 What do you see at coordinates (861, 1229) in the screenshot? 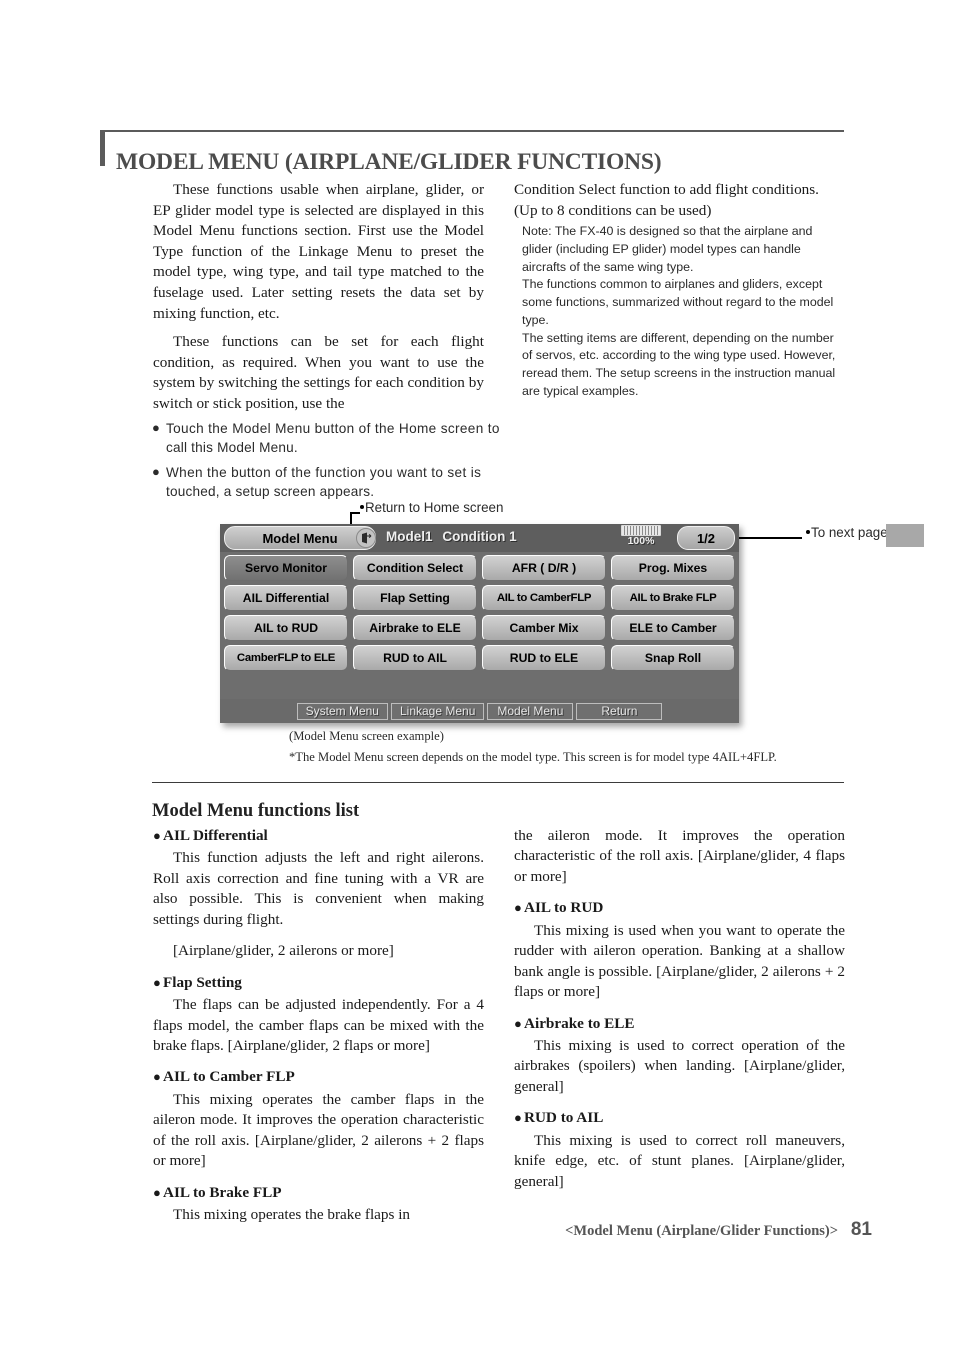
I see `page-number: 81` at bounding box center [861, 1229].